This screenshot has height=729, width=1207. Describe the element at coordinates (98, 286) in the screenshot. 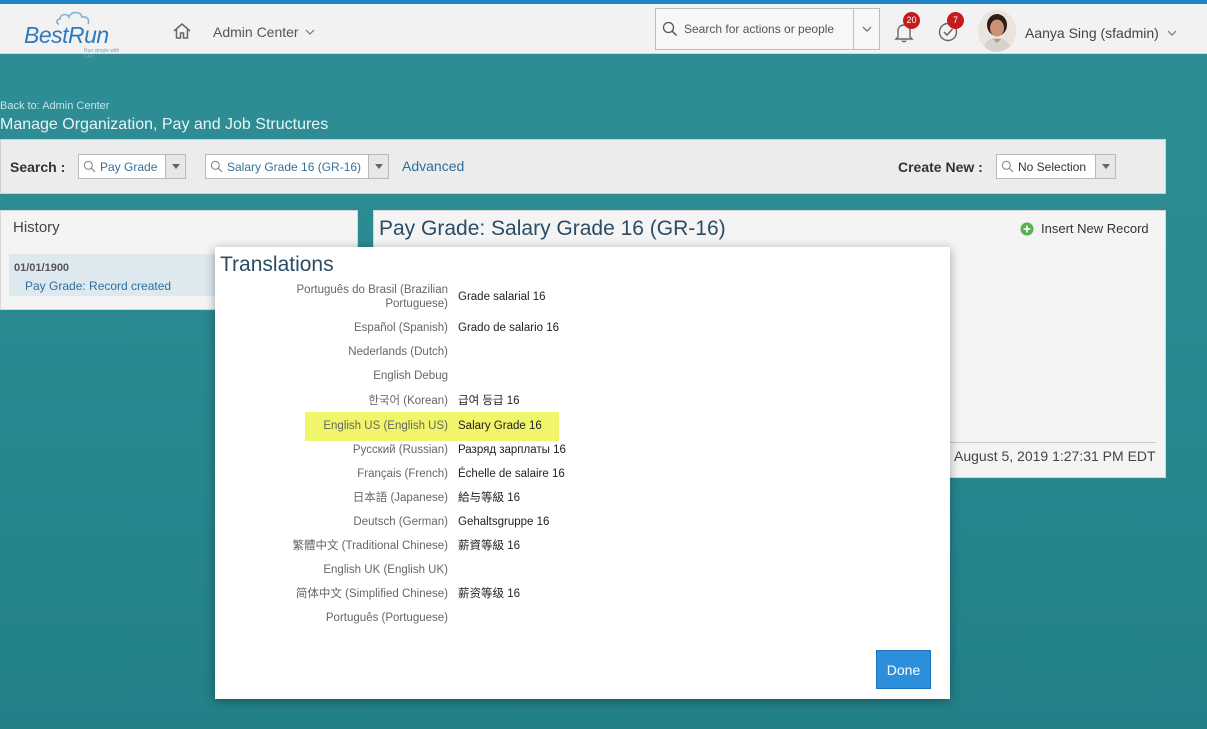

I see `history-item-desc: Pay Grade: Record created` at that location.